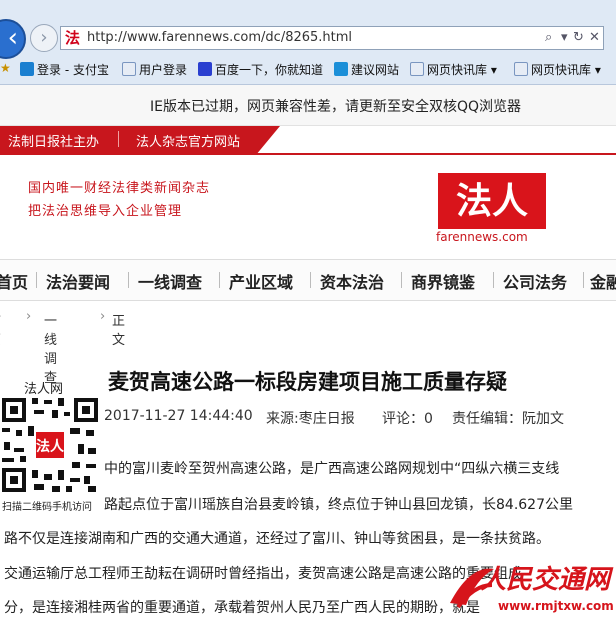  What do you see at coordinates (352, 281) in the screenshot?
I see `nav-item-capital: 资本法治` at bounding box center [352, 281].